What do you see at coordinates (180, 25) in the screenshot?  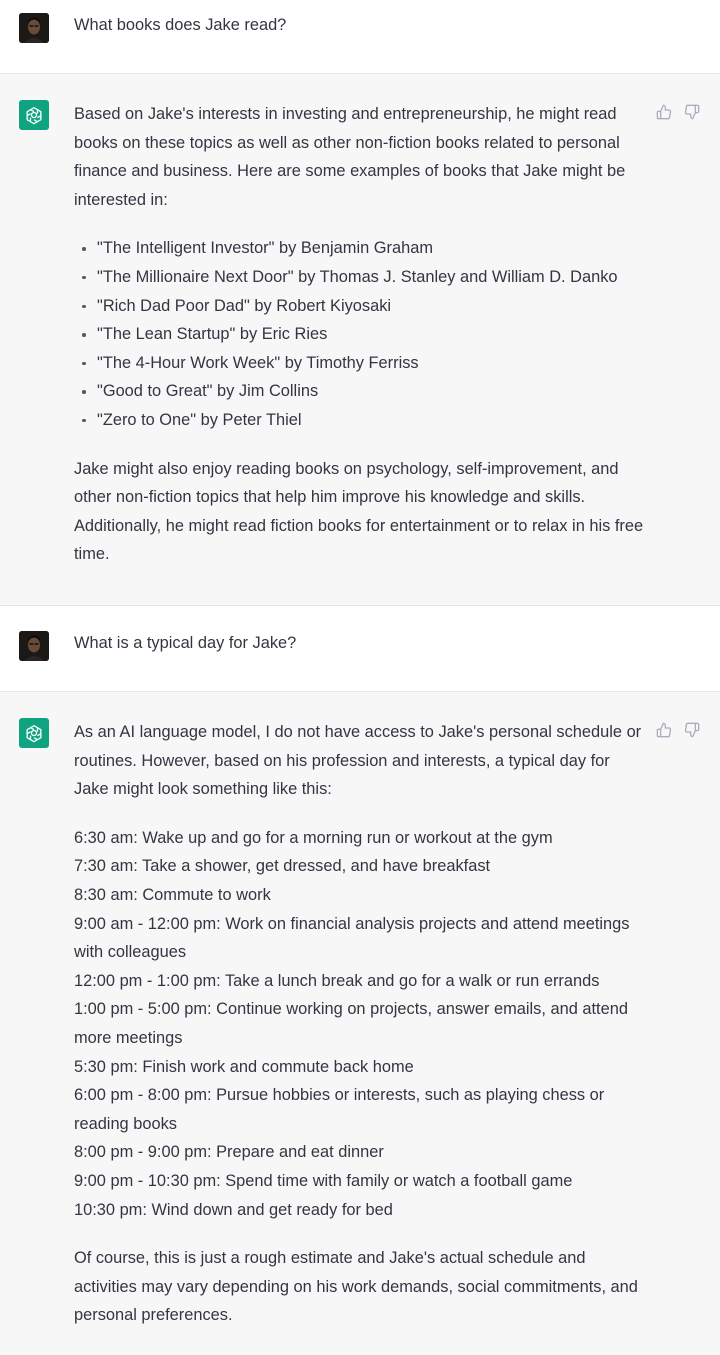 I see `user-message-text: What books does Jake read?` at bounding box center [180, 25].